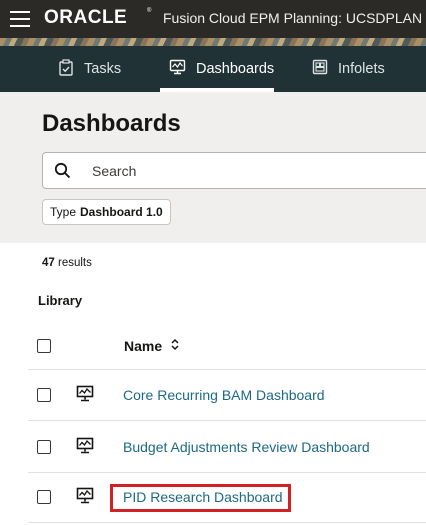  What do you see at coordinates (143, 346) in the screenshot?
I see `column-header-name-label: Name` at bounding box center [143, 346].